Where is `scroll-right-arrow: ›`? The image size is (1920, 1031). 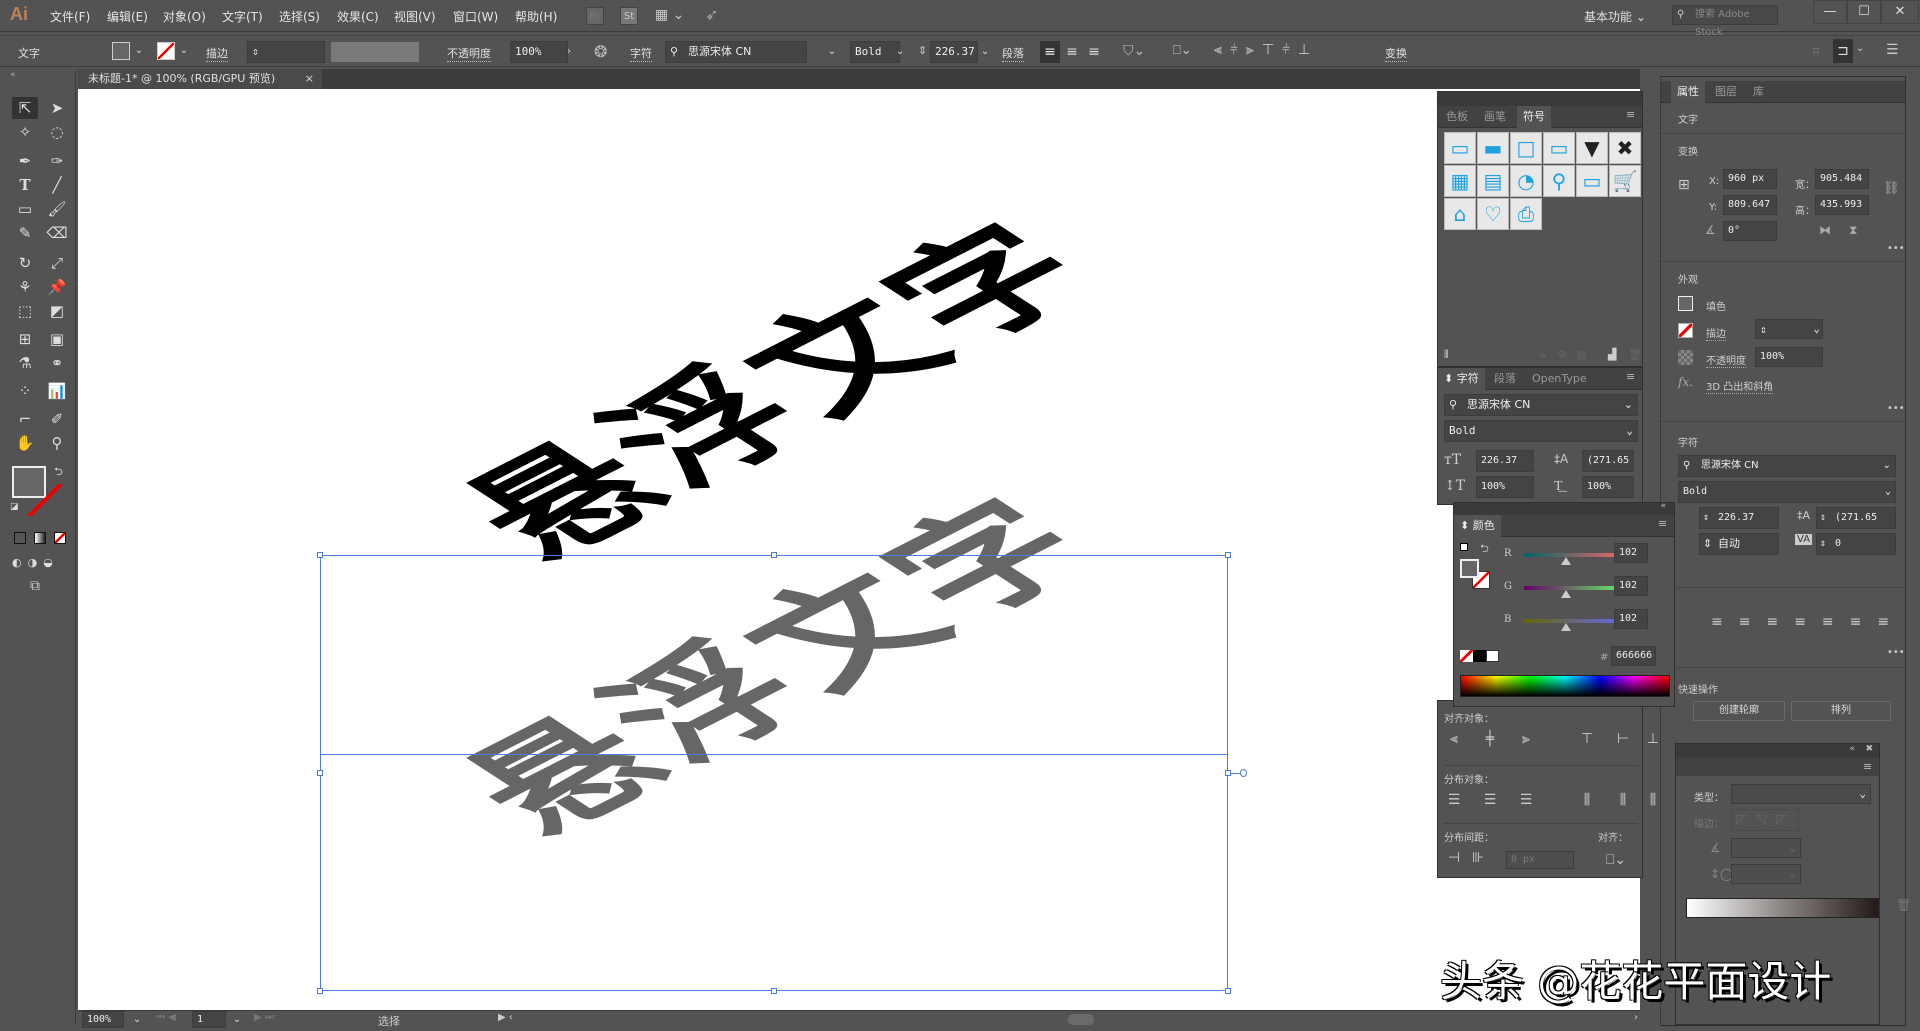 scroll-right-arrow: › is located at coordinates (1636, 1017).